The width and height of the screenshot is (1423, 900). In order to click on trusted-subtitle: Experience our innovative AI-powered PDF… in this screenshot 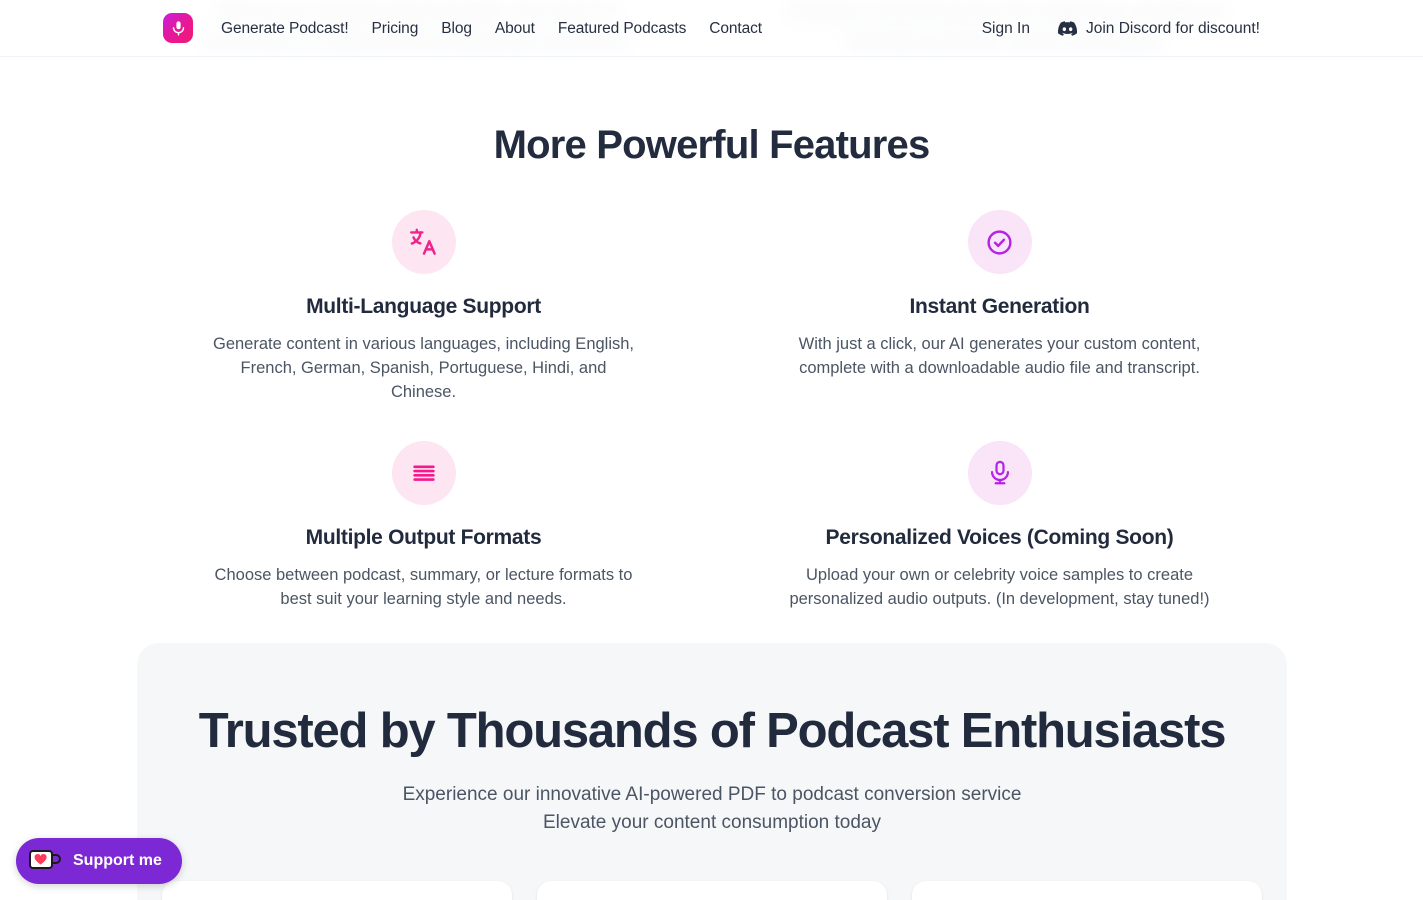, I will do `click(712, 809)`.